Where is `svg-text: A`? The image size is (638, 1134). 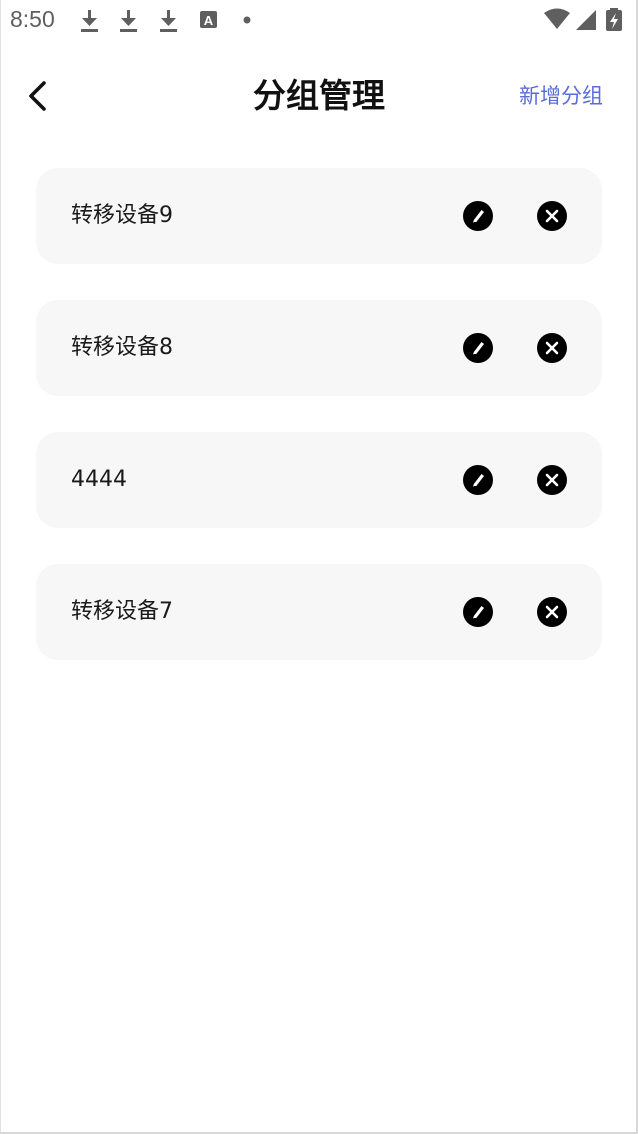
svg-text: A is located at coordinates (209, 20).